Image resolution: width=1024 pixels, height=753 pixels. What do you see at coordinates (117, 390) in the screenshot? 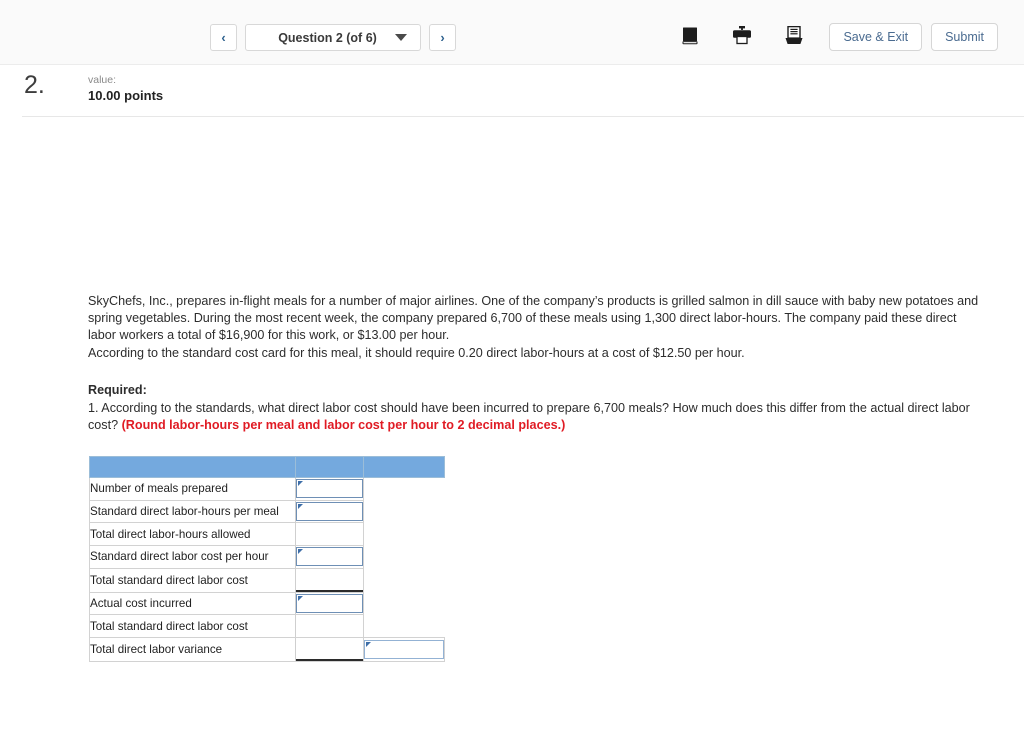
I see `required-label: Required:` at bounding box center [117, 390].